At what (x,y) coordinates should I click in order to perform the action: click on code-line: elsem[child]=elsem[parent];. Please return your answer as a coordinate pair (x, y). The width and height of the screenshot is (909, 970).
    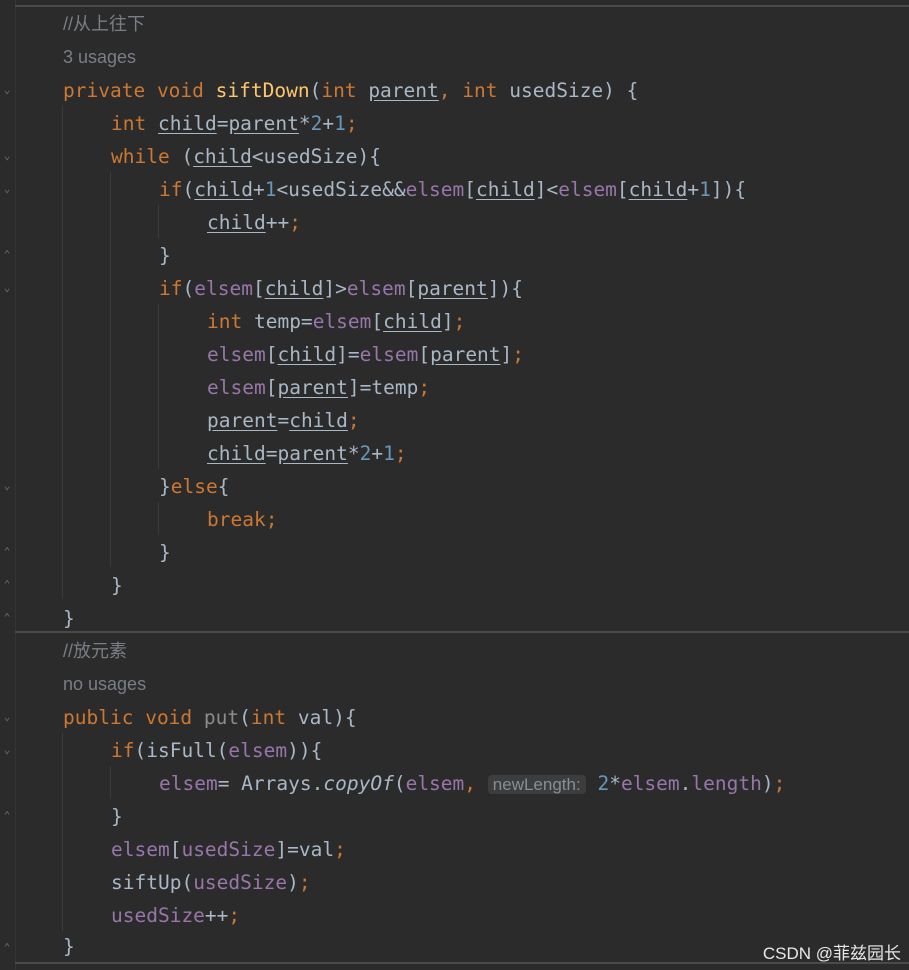
    Looking at the image, I should click on (365, 354).